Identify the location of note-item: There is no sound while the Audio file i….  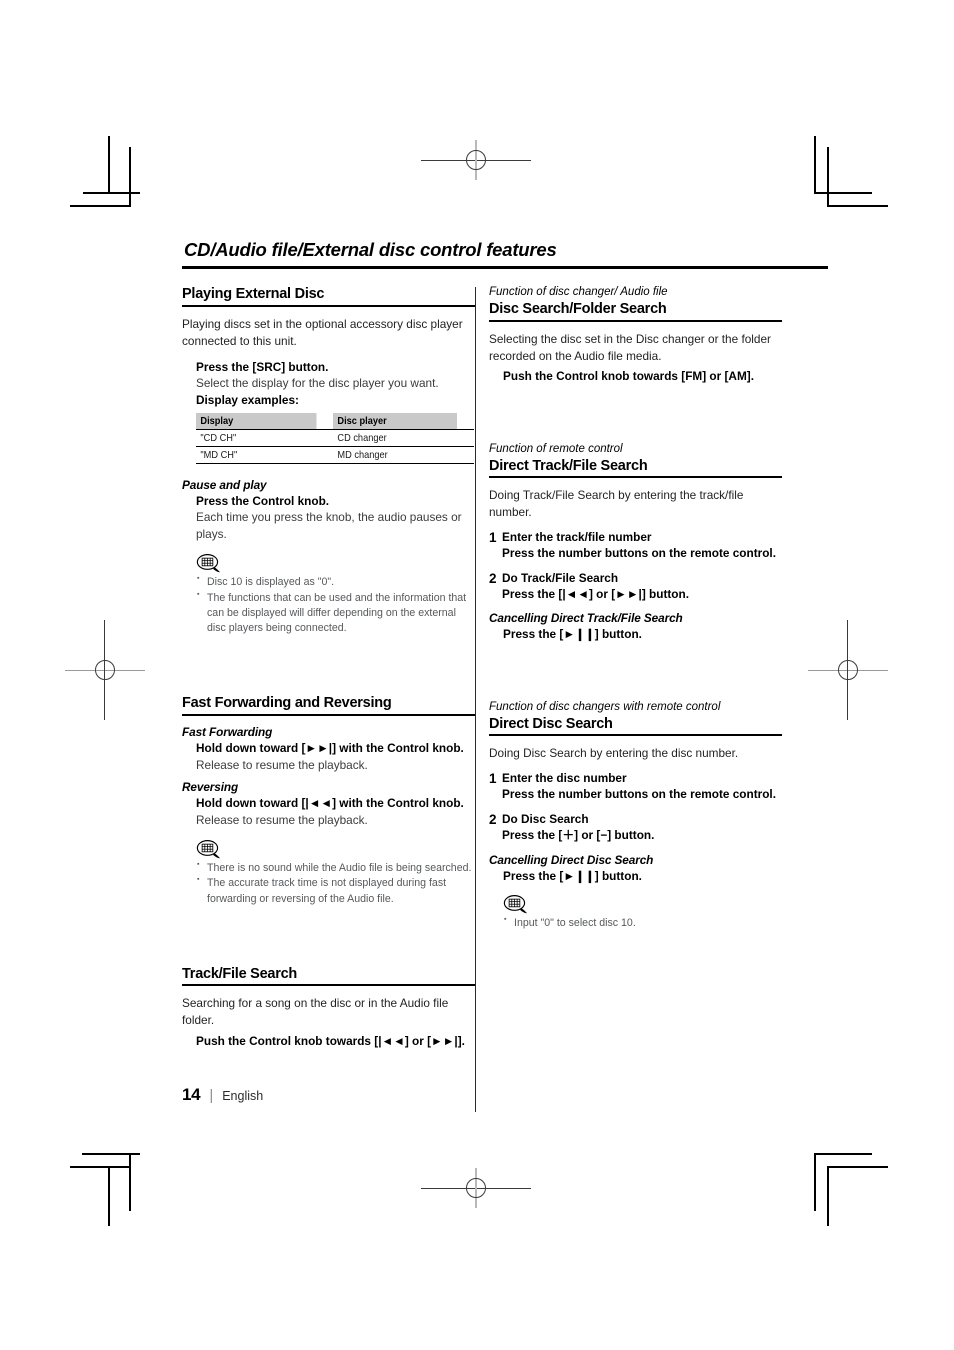
(335, 868).